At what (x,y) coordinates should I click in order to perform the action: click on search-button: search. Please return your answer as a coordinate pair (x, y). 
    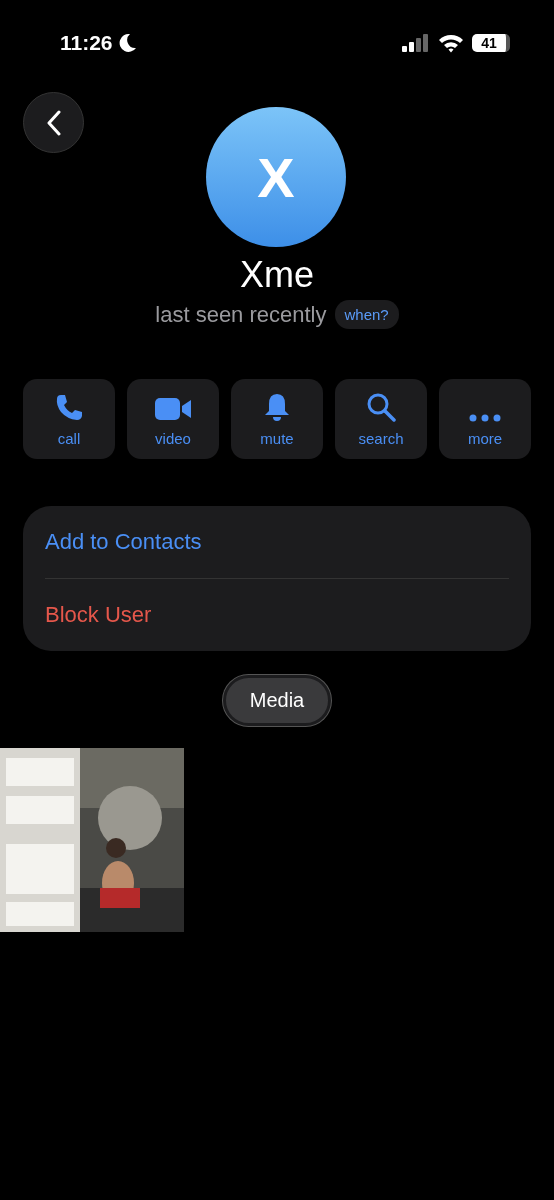
    Looking at the image, I should click on (381, 419).